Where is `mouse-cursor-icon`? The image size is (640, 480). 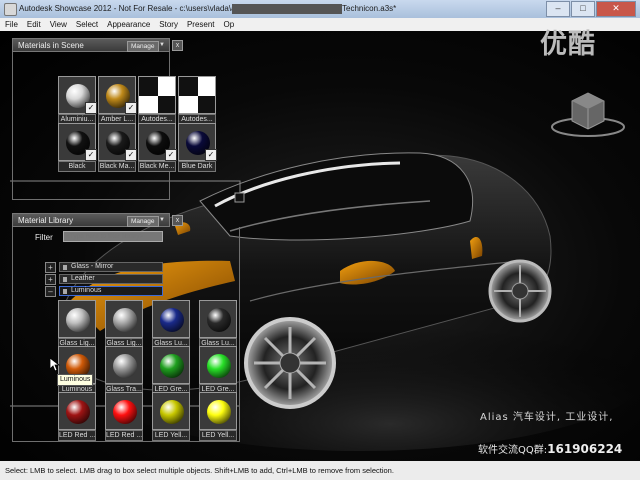
mouse-cursor-icon is located at coordinates (55, 365).